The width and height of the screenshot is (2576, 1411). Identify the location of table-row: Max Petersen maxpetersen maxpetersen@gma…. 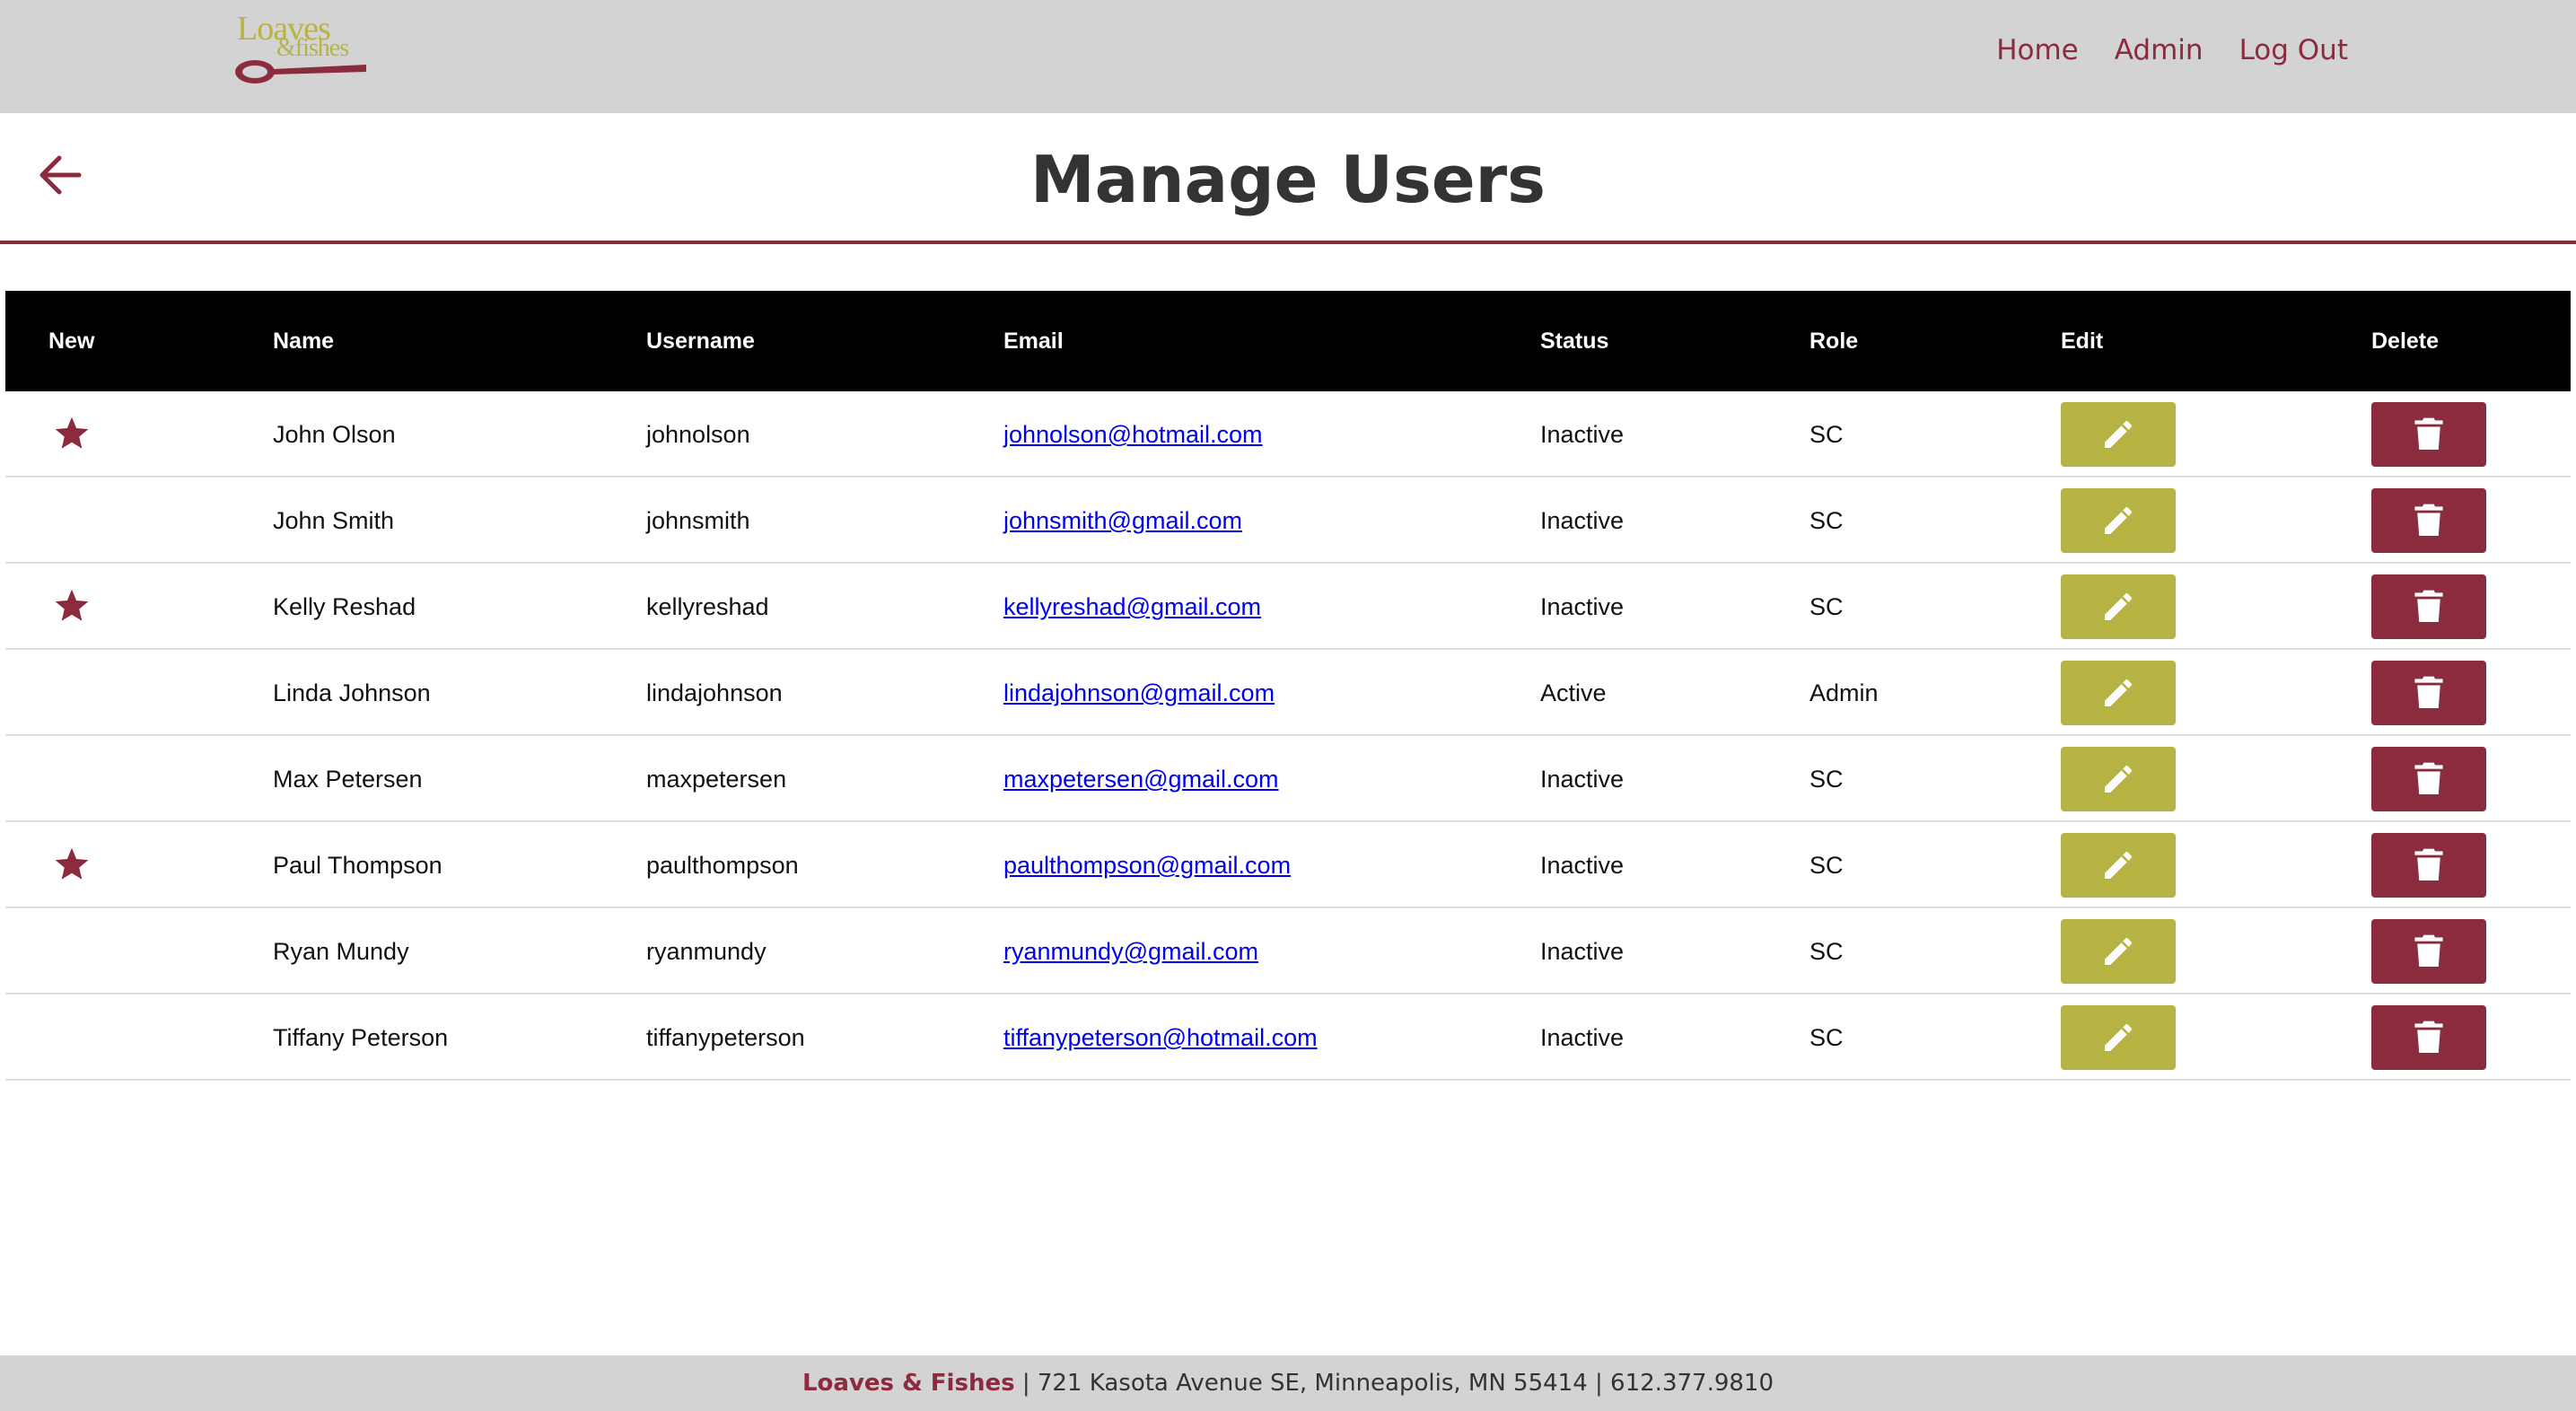
(1288, 779).